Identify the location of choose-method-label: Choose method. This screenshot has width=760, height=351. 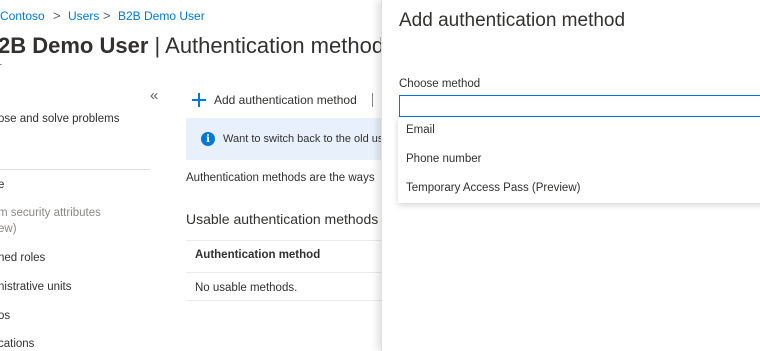
(440, 84).